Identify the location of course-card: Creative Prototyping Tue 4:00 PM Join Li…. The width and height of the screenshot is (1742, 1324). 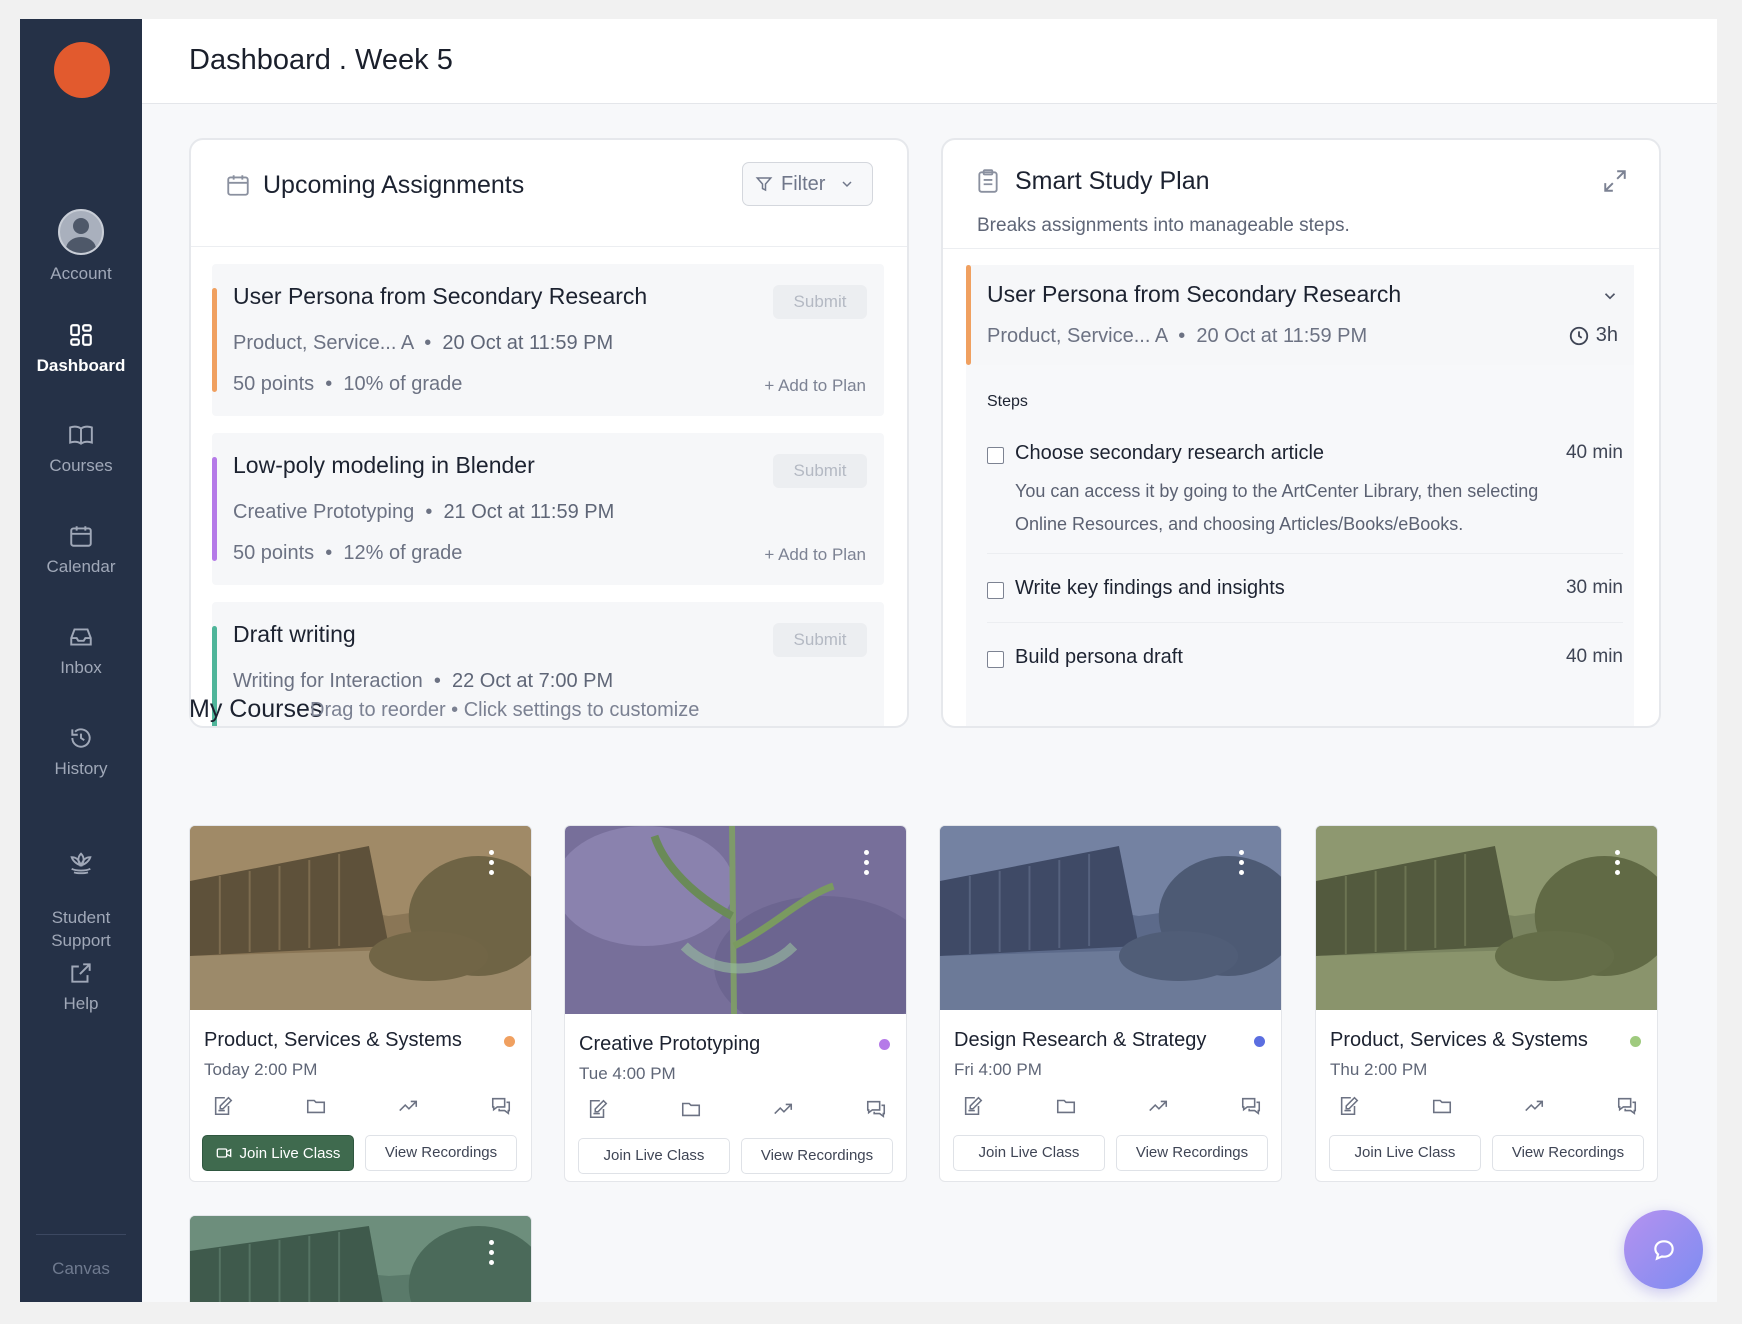
(735, 1003).